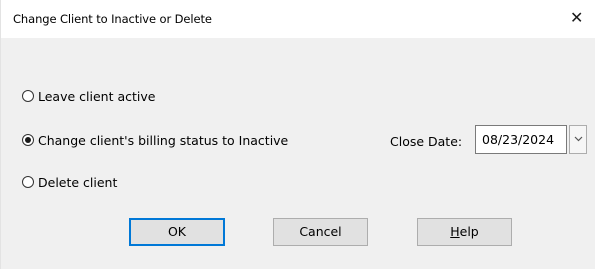  Describe the element at coordinates (426, 141) in the screenshot. I see `close-date-label: Close Date:` at that location.